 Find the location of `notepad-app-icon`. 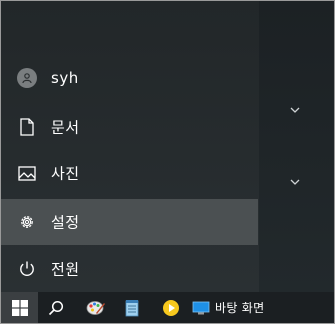

notepad-app-icon is located at coordinates (132, 307).